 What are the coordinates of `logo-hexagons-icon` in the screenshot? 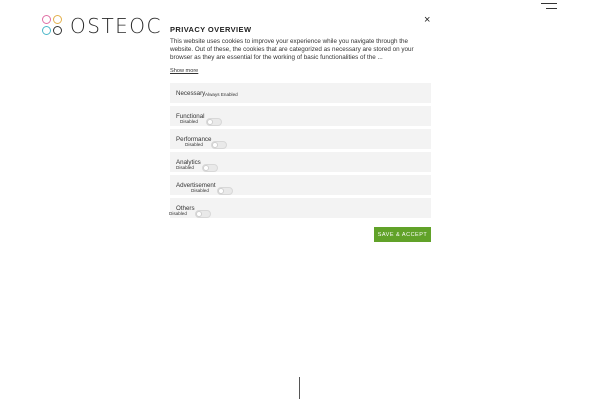 It's located at (53, 26).